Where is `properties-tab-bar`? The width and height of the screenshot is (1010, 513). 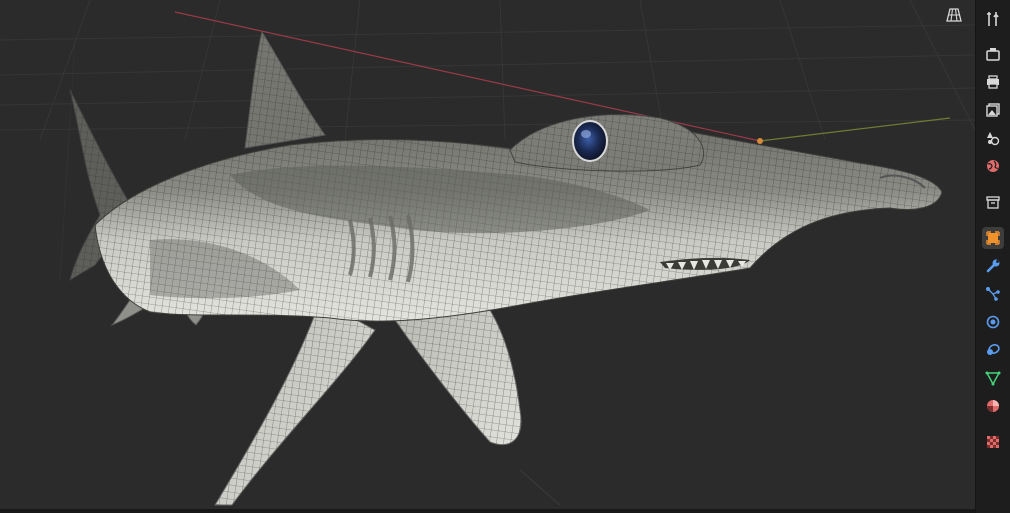
properties-tab-bar is located at coordinates (992, 256).